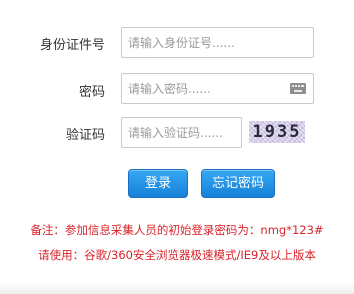 Image resolution: width=354 pixels, height=294 pixels. I want to click on id-number-label: 身份证件号, so click(72, 45).